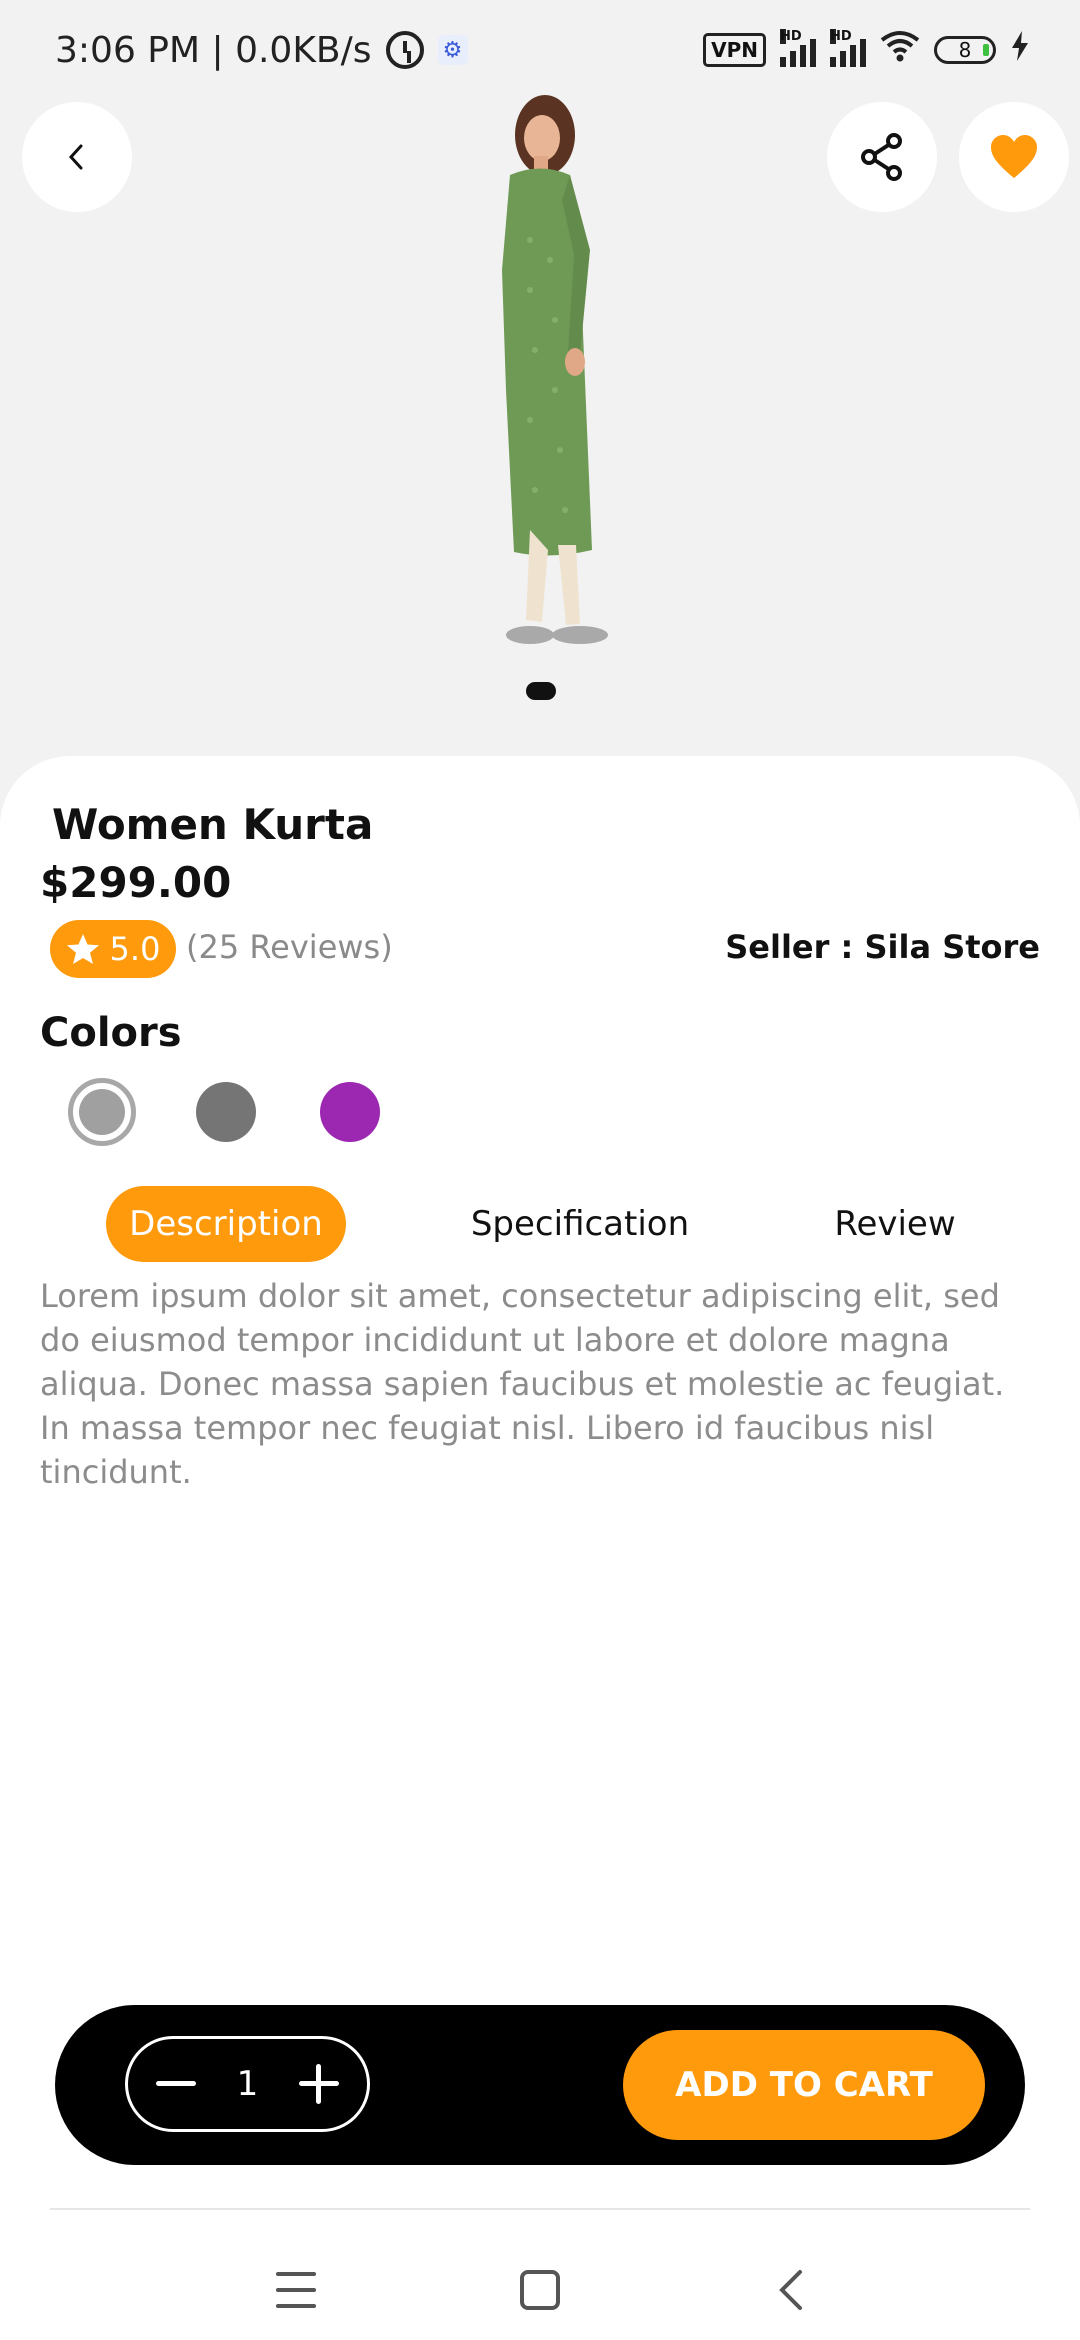 This screenshot has height=2340, width=1080. I want to click on add-to-cart-button: ADD TO CART, so click(804, 2085).